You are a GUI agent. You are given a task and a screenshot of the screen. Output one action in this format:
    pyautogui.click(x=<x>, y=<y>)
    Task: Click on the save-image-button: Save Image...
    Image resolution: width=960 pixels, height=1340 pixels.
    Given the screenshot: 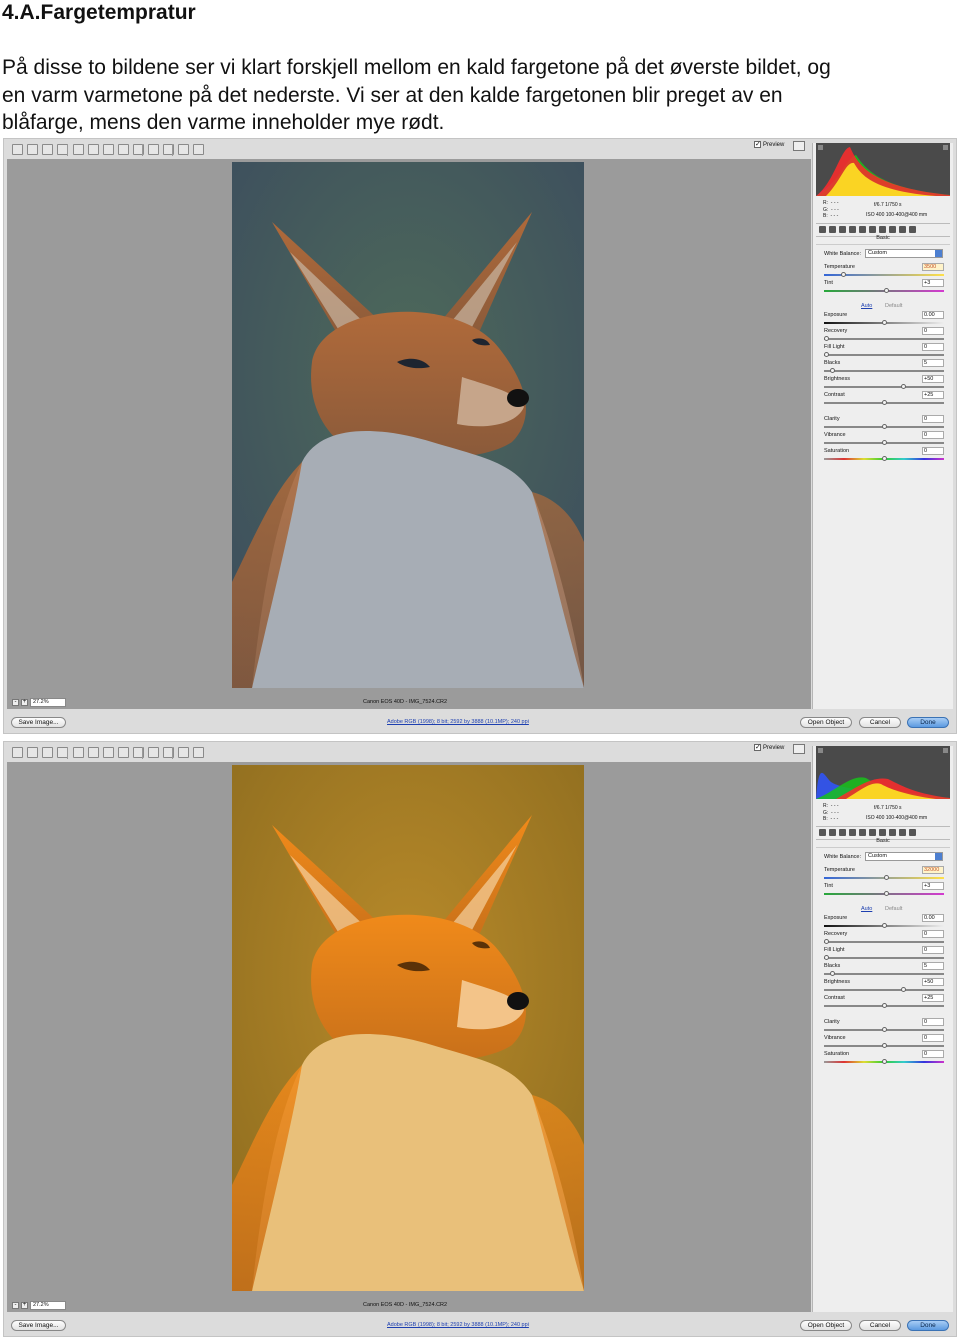 What is the action you would take?
    pyautogui.click(x=38, y=1325)
    